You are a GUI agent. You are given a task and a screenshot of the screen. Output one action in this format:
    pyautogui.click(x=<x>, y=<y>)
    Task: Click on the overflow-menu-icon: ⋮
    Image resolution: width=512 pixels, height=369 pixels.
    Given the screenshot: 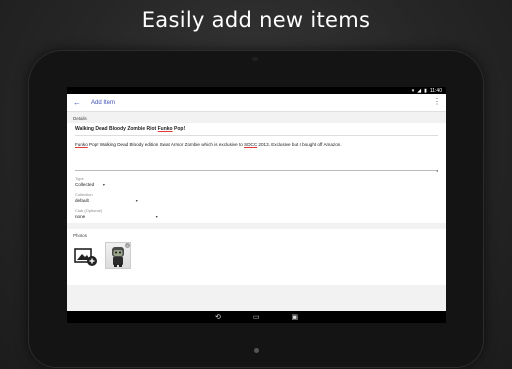 What is the action you would take?
    pyautogui.click(x=437, y=102)
    